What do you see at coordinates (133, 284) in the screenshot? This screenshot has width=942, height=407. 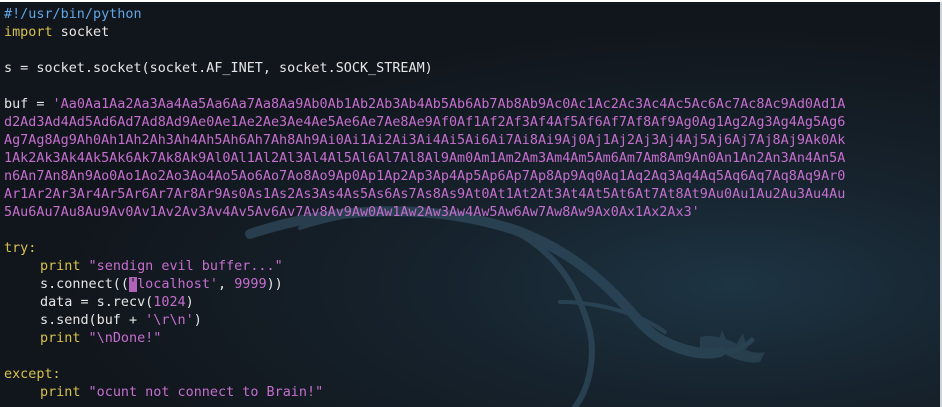 I see `text-cursor: '` at bounding box center [133, 284].